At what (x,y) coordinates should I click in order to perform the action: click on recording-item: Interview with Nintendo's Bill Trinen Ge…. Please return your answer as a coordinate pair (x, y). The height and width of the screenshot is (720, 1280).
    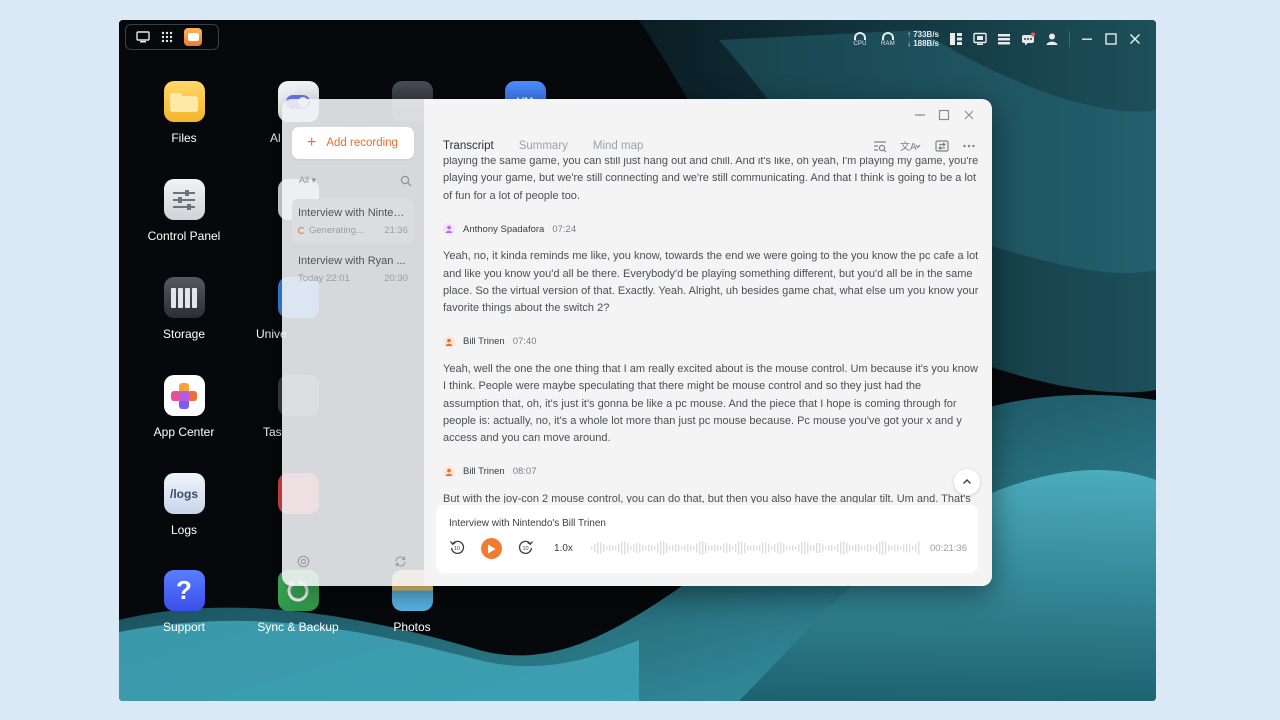
    Looking at the image, I should click on (353, 221).